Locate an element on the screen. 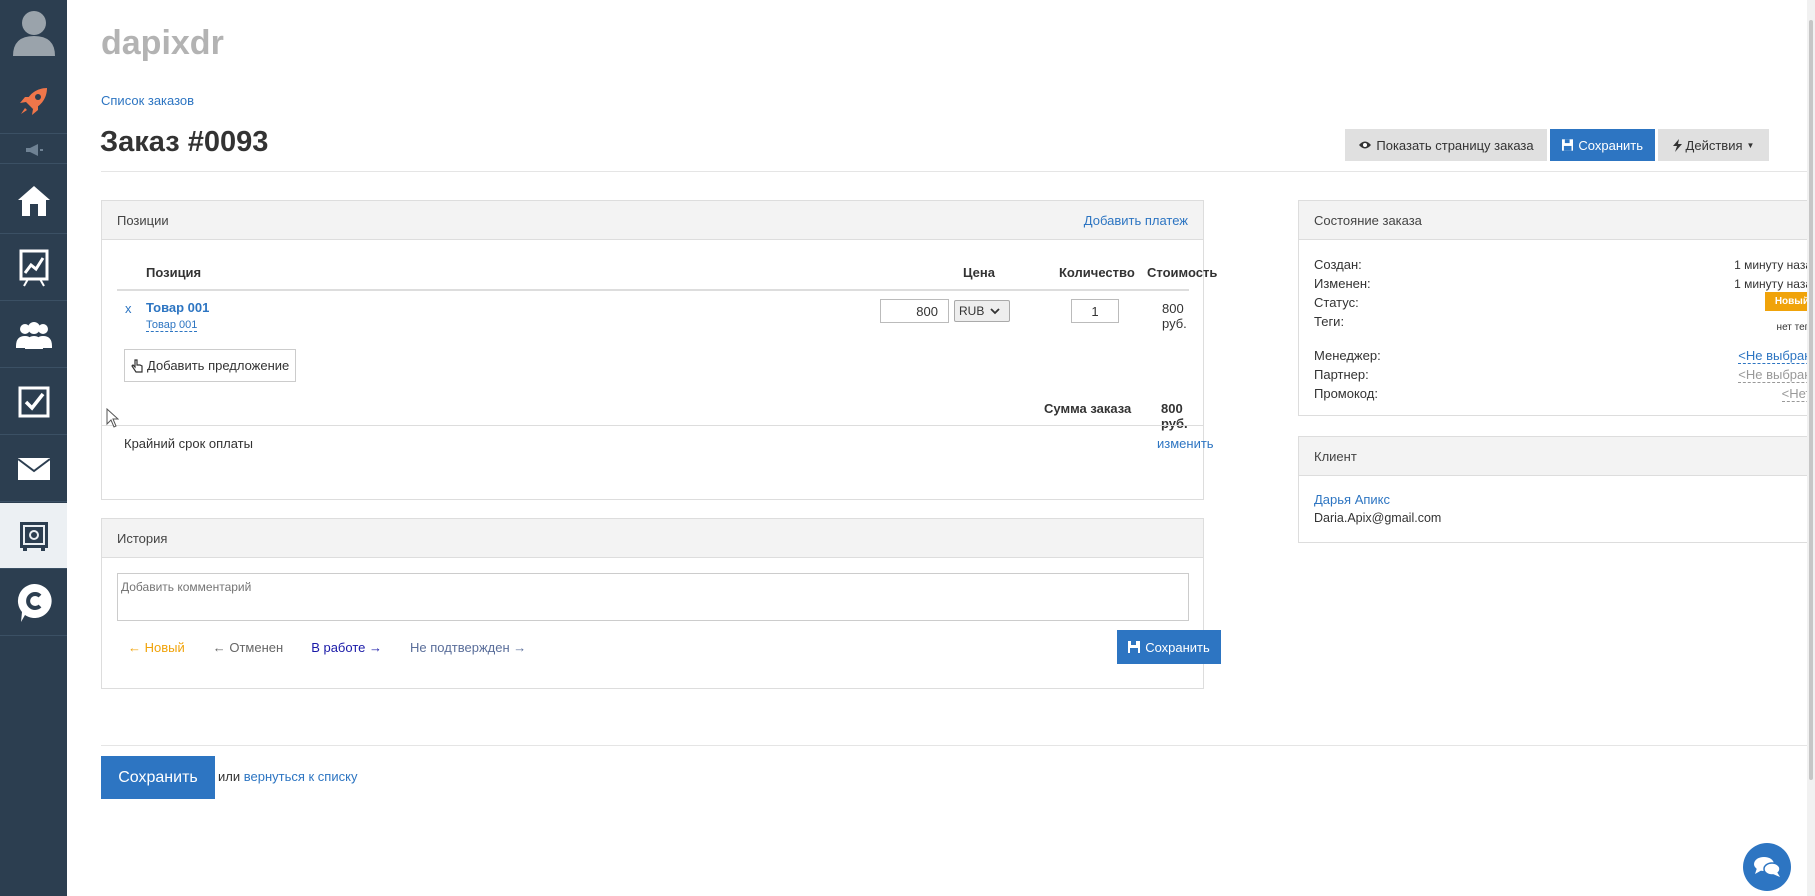  client-header: Клиент is located at coordinates (1557, 456).